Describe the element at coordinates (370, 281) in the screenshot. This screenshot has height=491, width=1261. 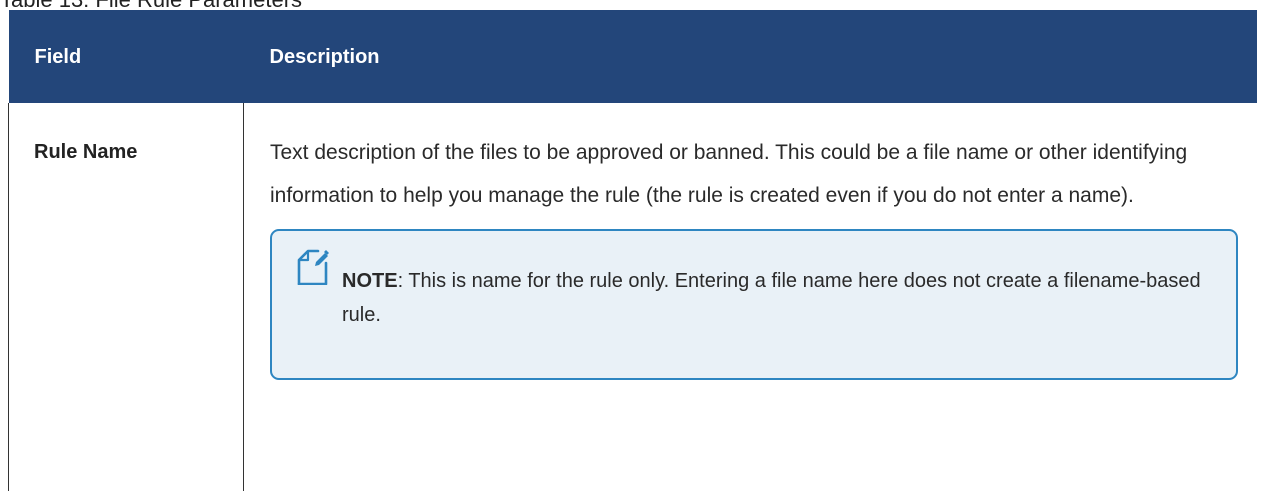
I see `note-label: NOTE` at that location.